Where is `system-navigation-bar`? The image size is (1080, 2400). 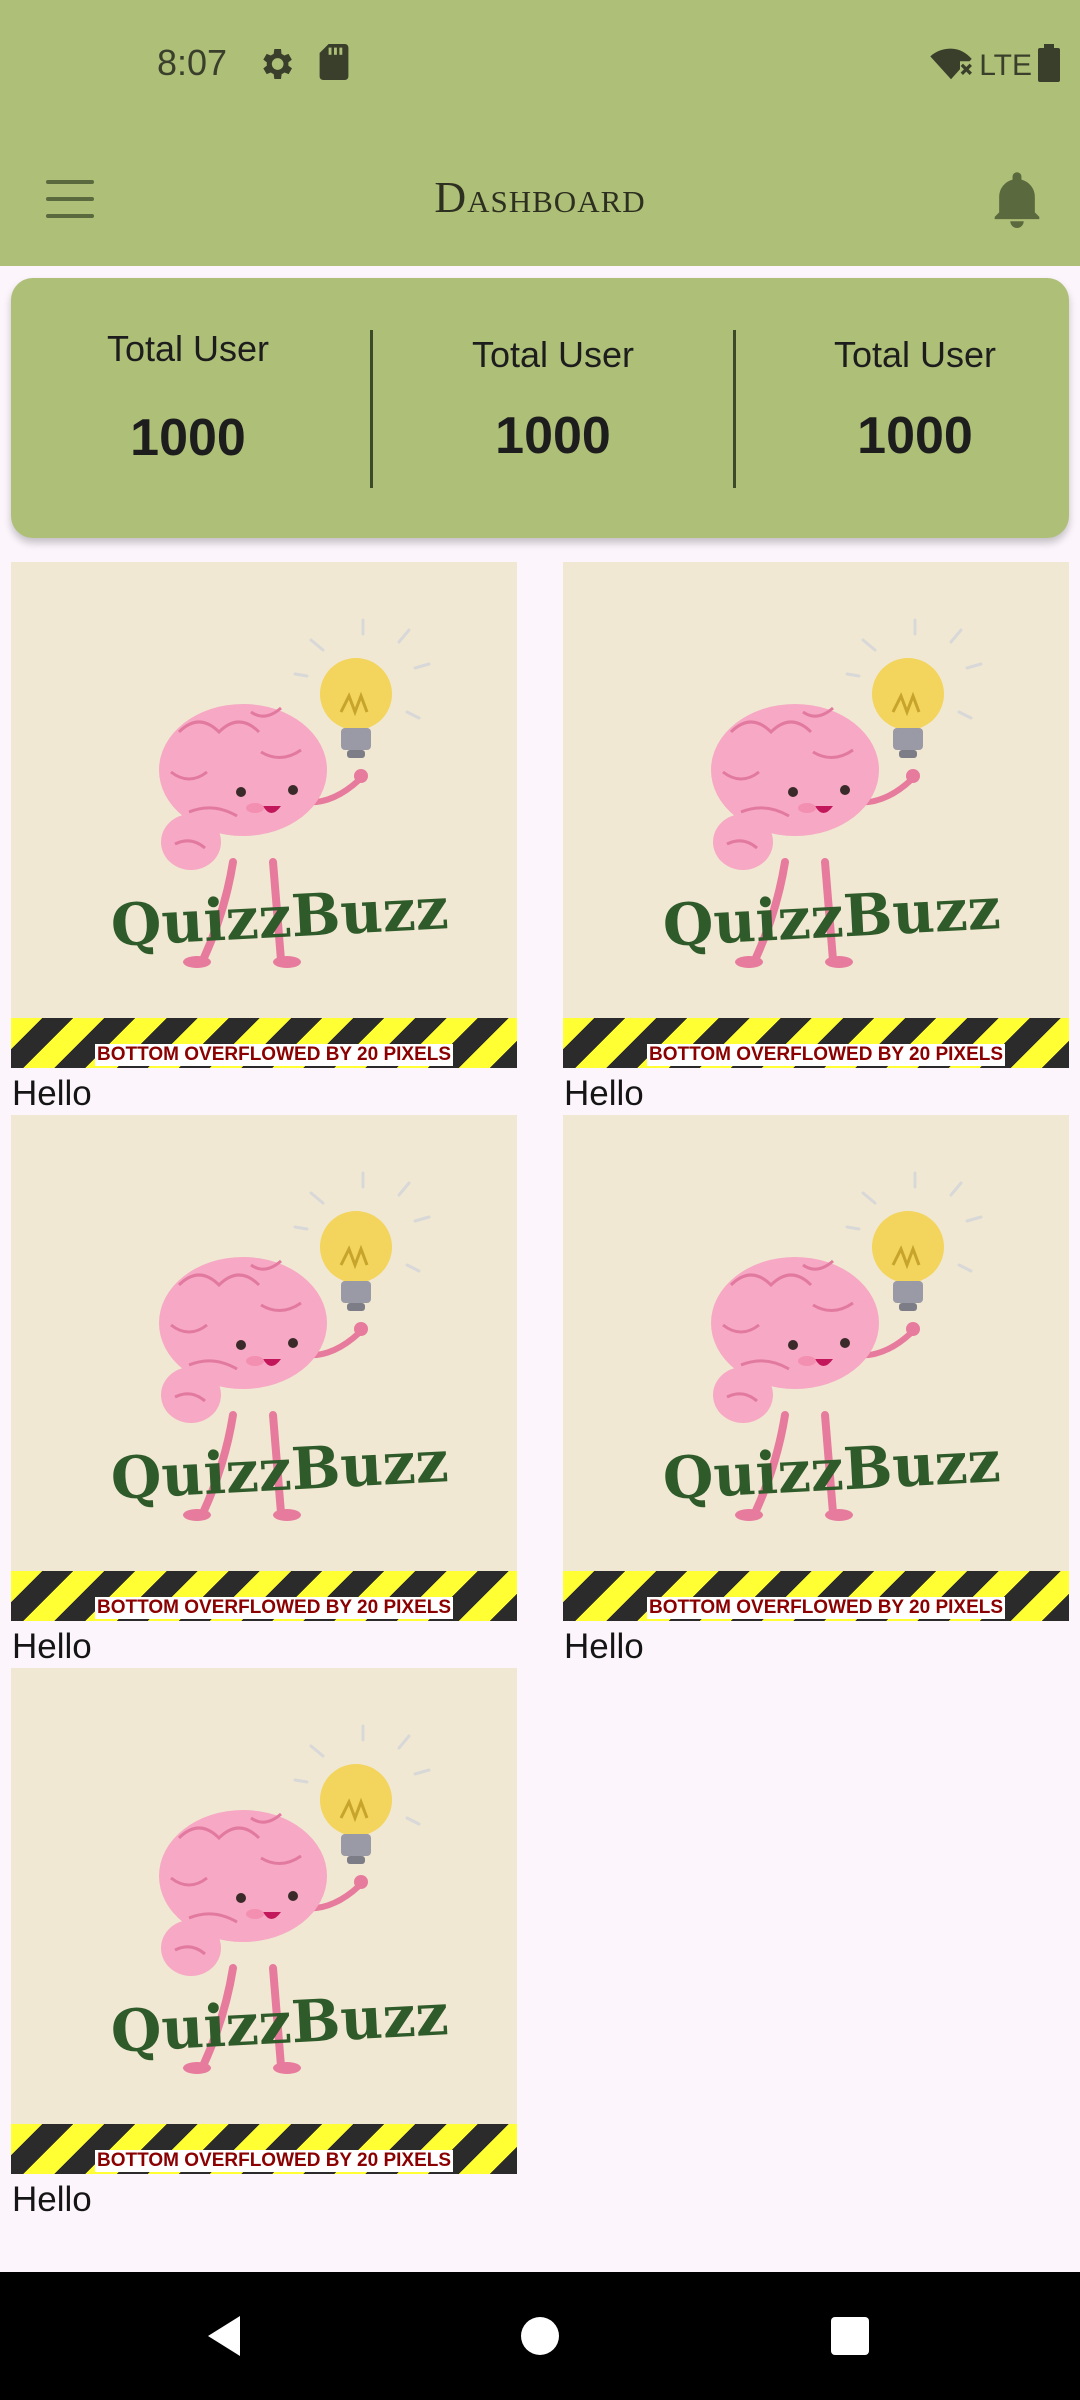 system-navigation-bar is located at coordinates (540, 2336).